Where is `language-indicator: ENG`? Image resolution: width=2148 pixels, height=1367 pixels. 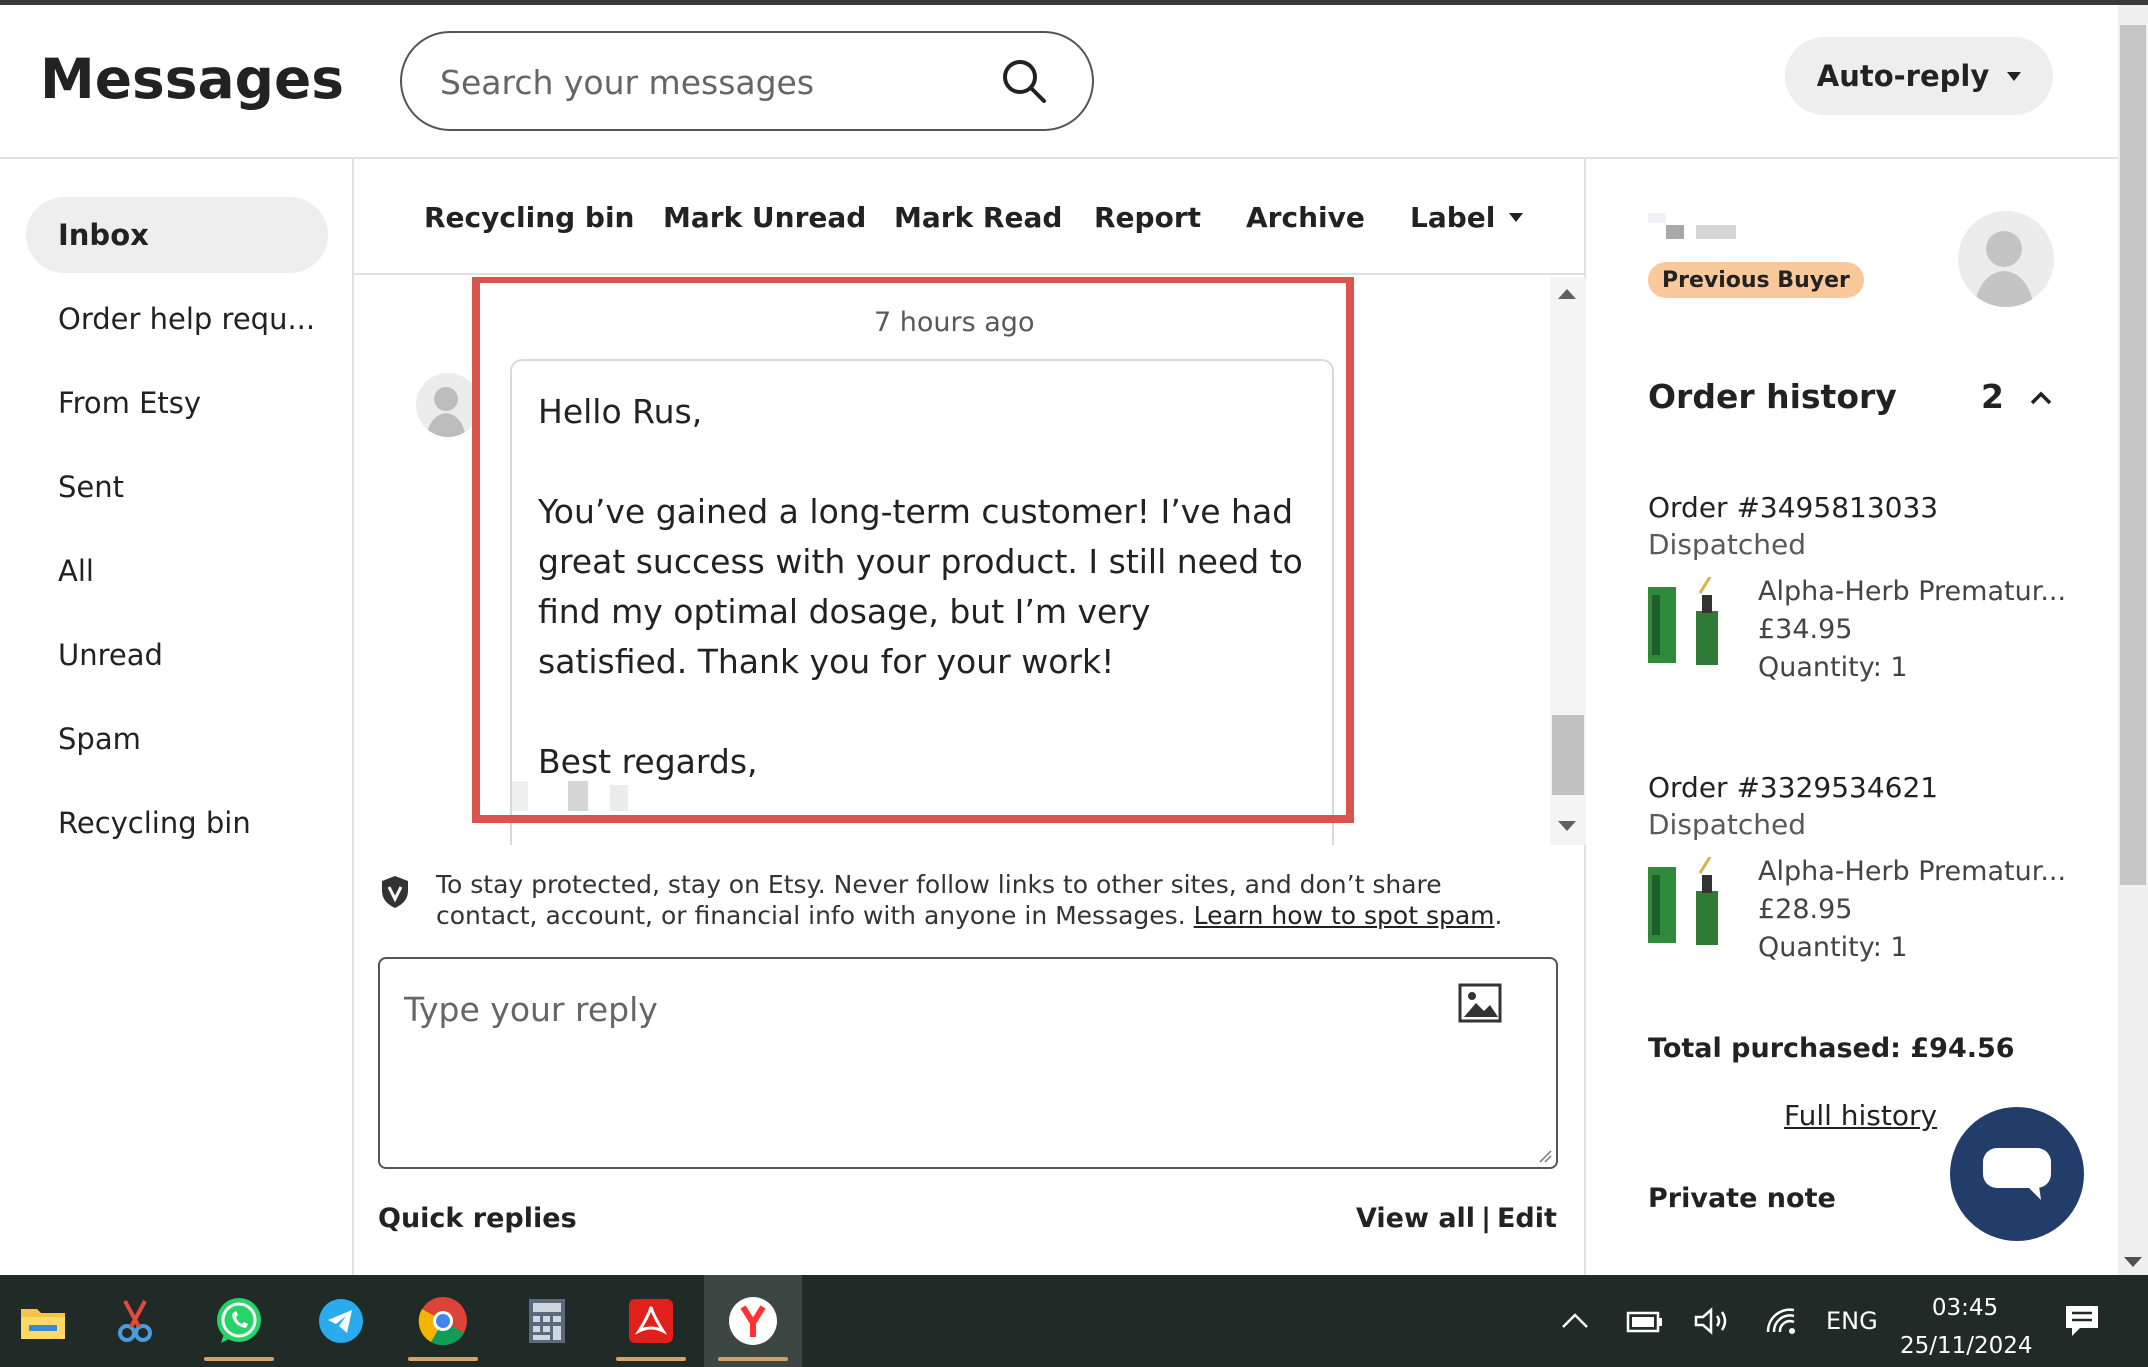 language-indicator: ENG is located at coordinates (1852, 1321).